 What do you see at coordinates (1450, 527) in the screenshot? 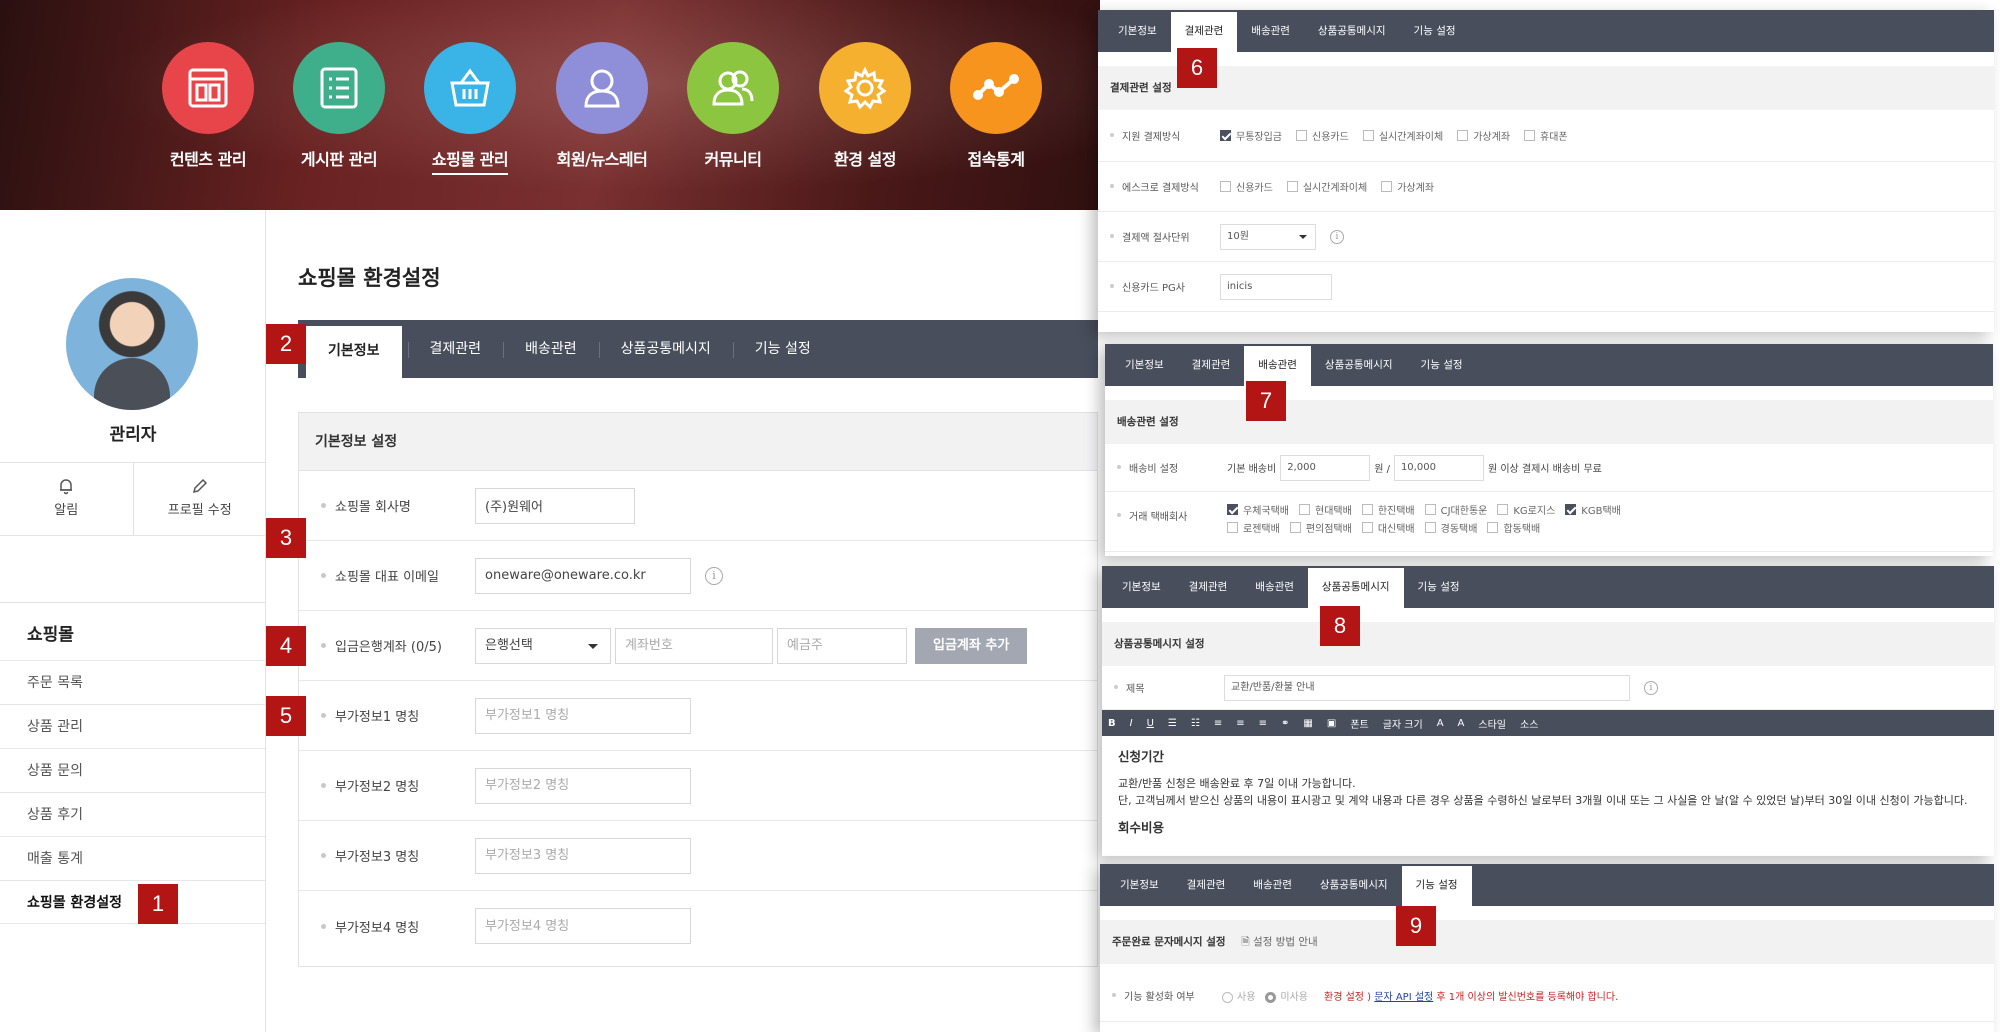
I see `checkbox: 경동택배` at bounding box center [1450, 527].